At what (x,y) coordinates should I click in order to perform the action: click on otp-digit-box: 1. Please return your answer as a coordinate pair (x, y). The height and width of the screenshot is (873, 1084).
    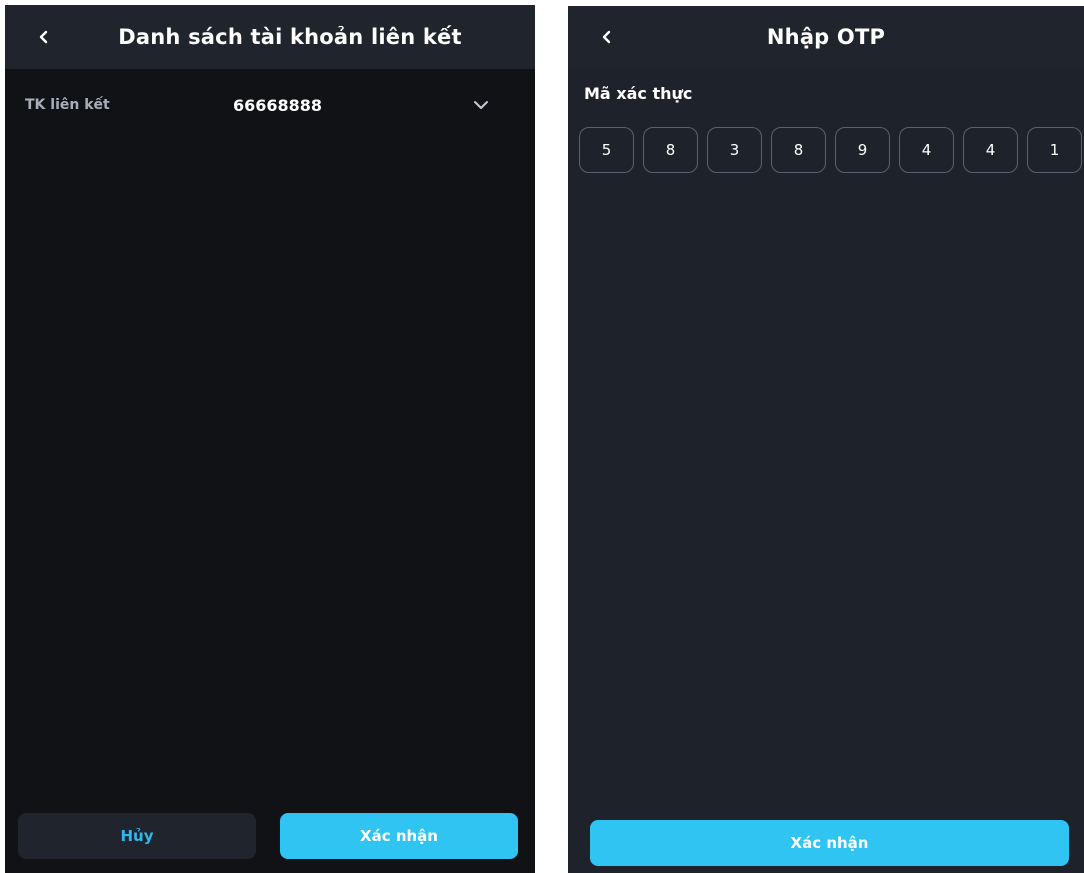
    Looking at the image, I should click on (1054, 150).